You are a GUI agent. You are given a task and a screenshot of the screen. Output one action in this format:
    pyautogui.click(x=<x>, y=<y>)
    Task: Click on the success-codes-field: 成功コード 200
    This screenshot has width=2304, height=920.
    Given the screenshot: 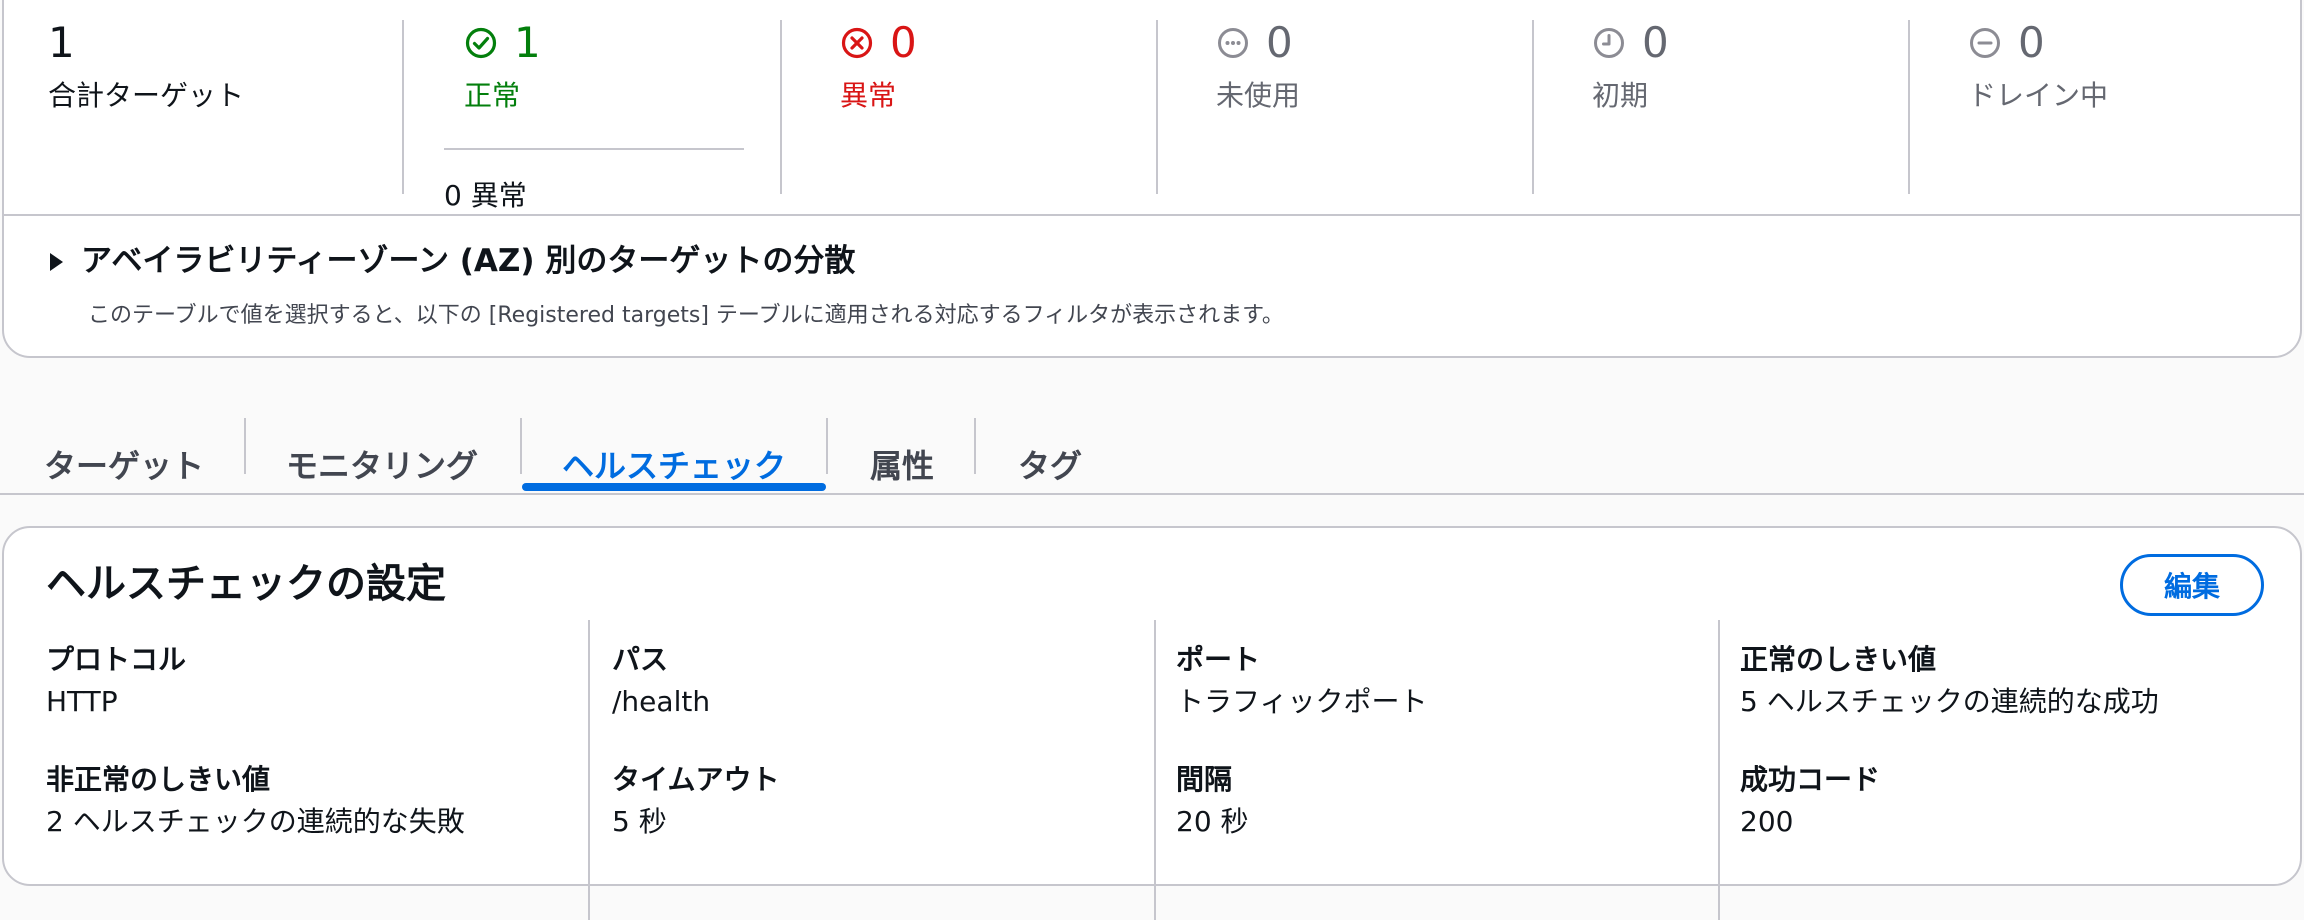 What is the action you would take?
    pyautogui.click(x=1810, y=801)
    